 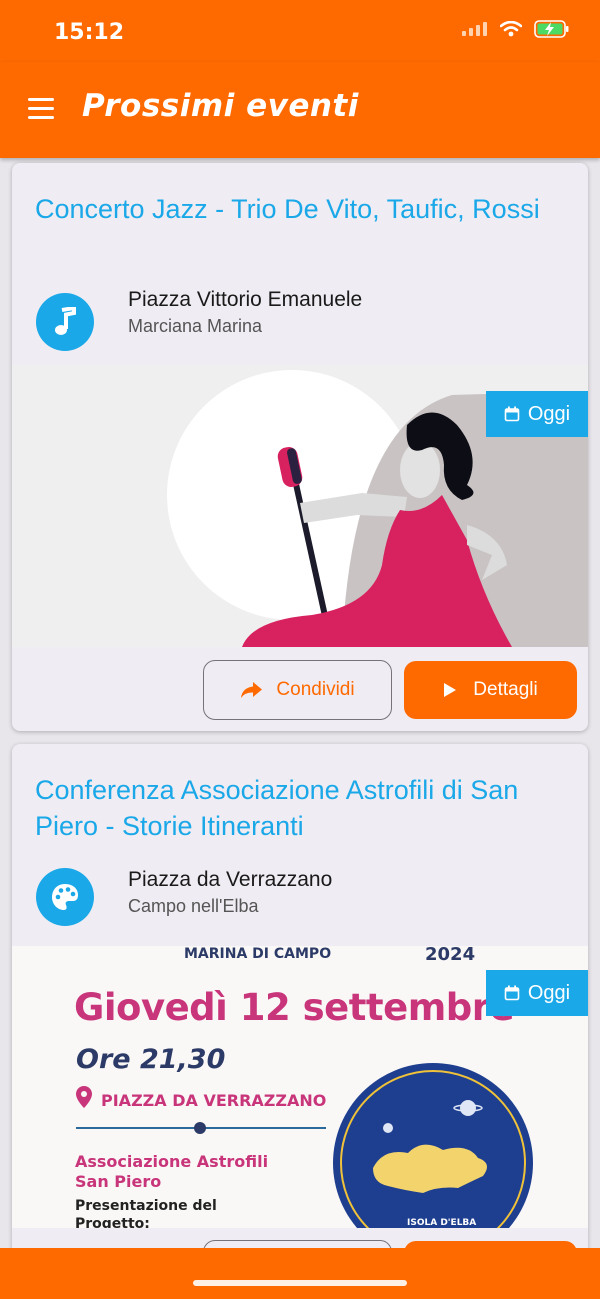 I want to click on palette-icon, so click(x=65, y=897).